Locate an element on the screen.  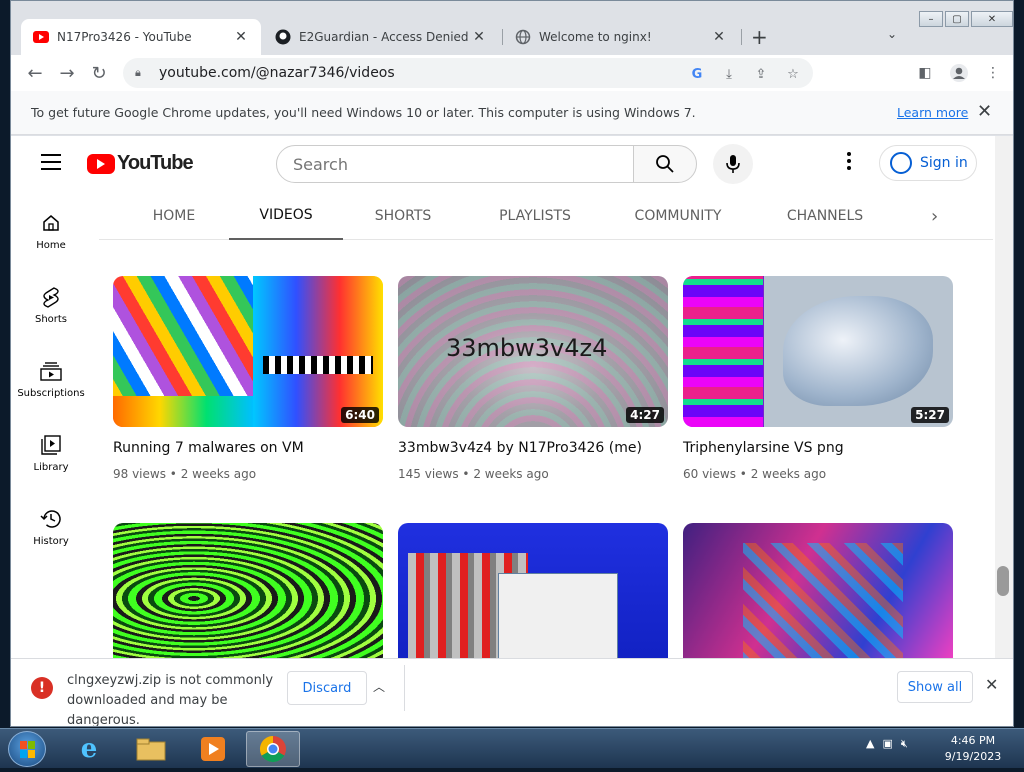
taskbar-explorer is located at coordinates (151, 749).